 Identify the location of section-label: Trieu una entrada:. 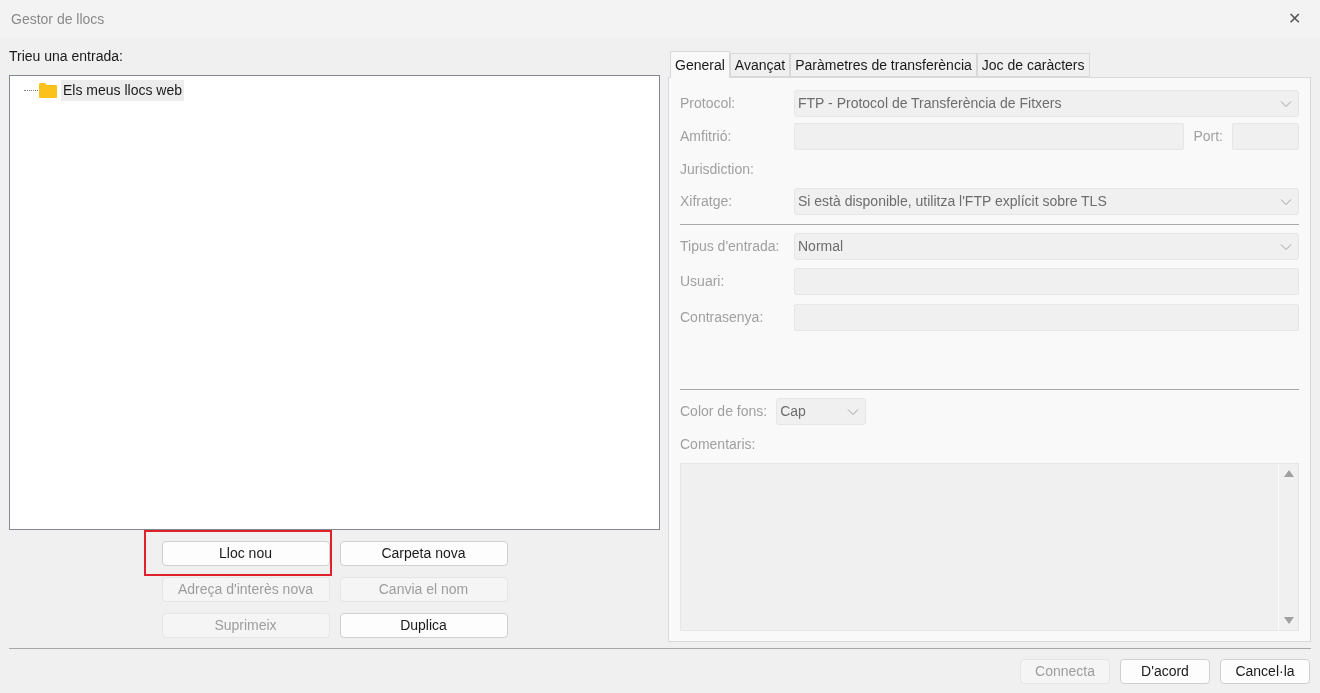
(66, 56).